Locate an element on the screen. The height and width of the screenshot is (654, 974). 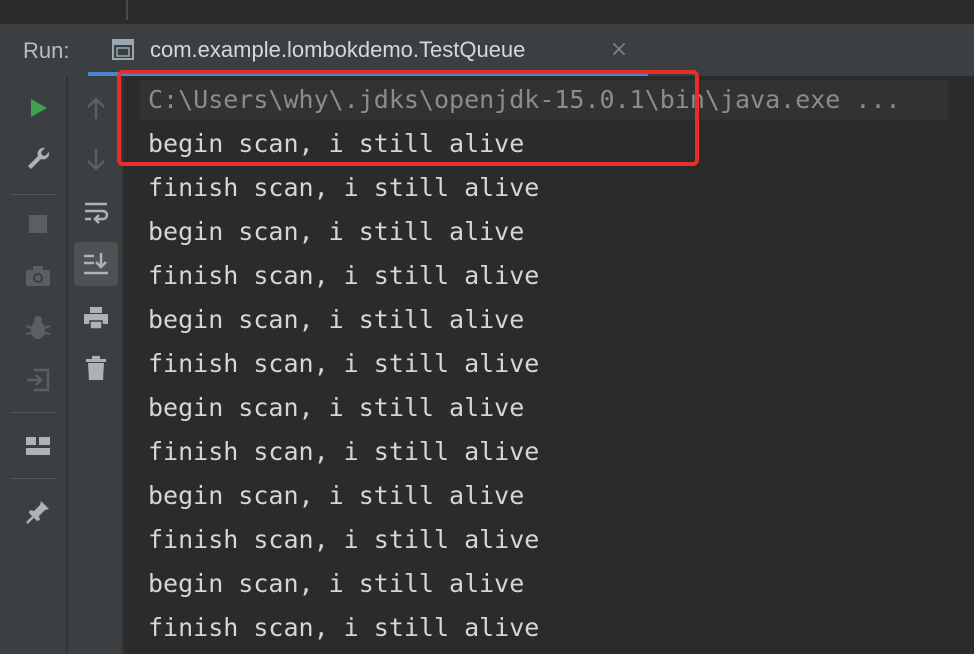
close-icon: × is located at coordinates (619, 50).